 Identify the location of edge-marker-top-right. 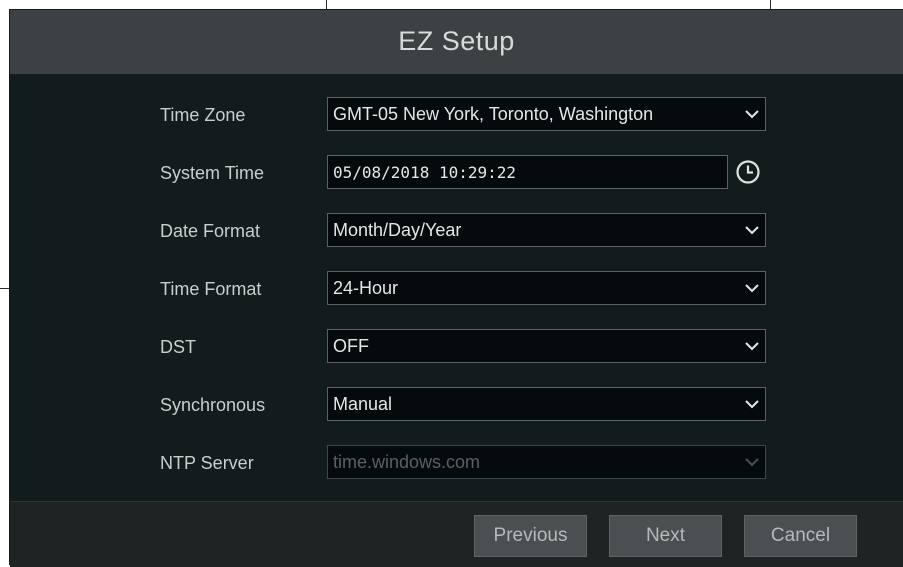
(770, 4).